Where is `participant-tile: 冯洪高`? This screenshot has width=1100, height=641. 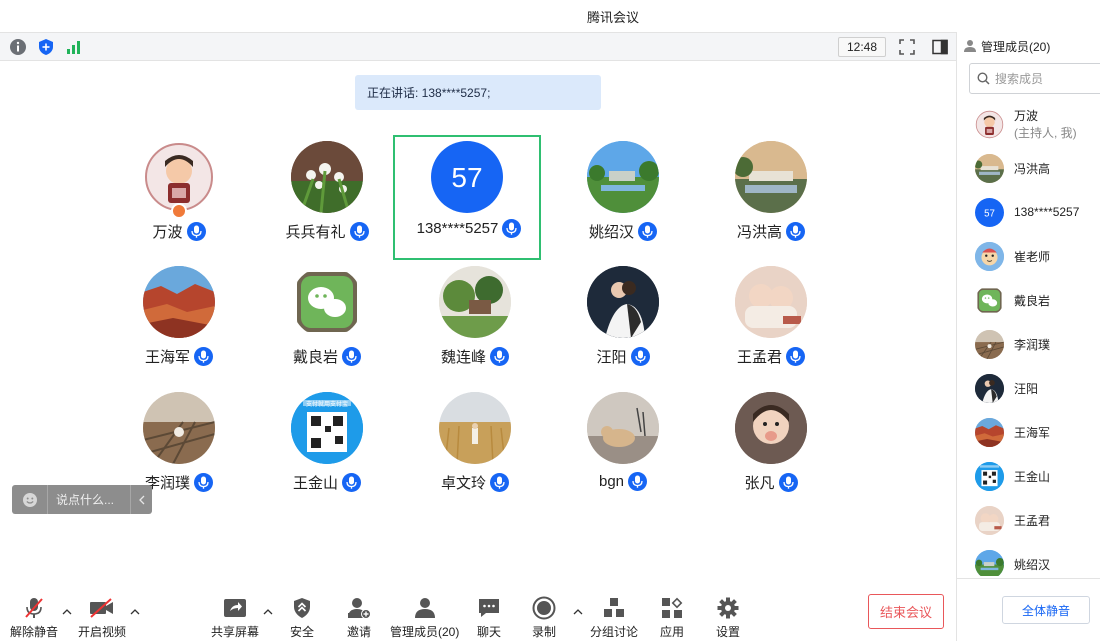
participant-tile: 冯洪高 is located at coordinates (771, 203).